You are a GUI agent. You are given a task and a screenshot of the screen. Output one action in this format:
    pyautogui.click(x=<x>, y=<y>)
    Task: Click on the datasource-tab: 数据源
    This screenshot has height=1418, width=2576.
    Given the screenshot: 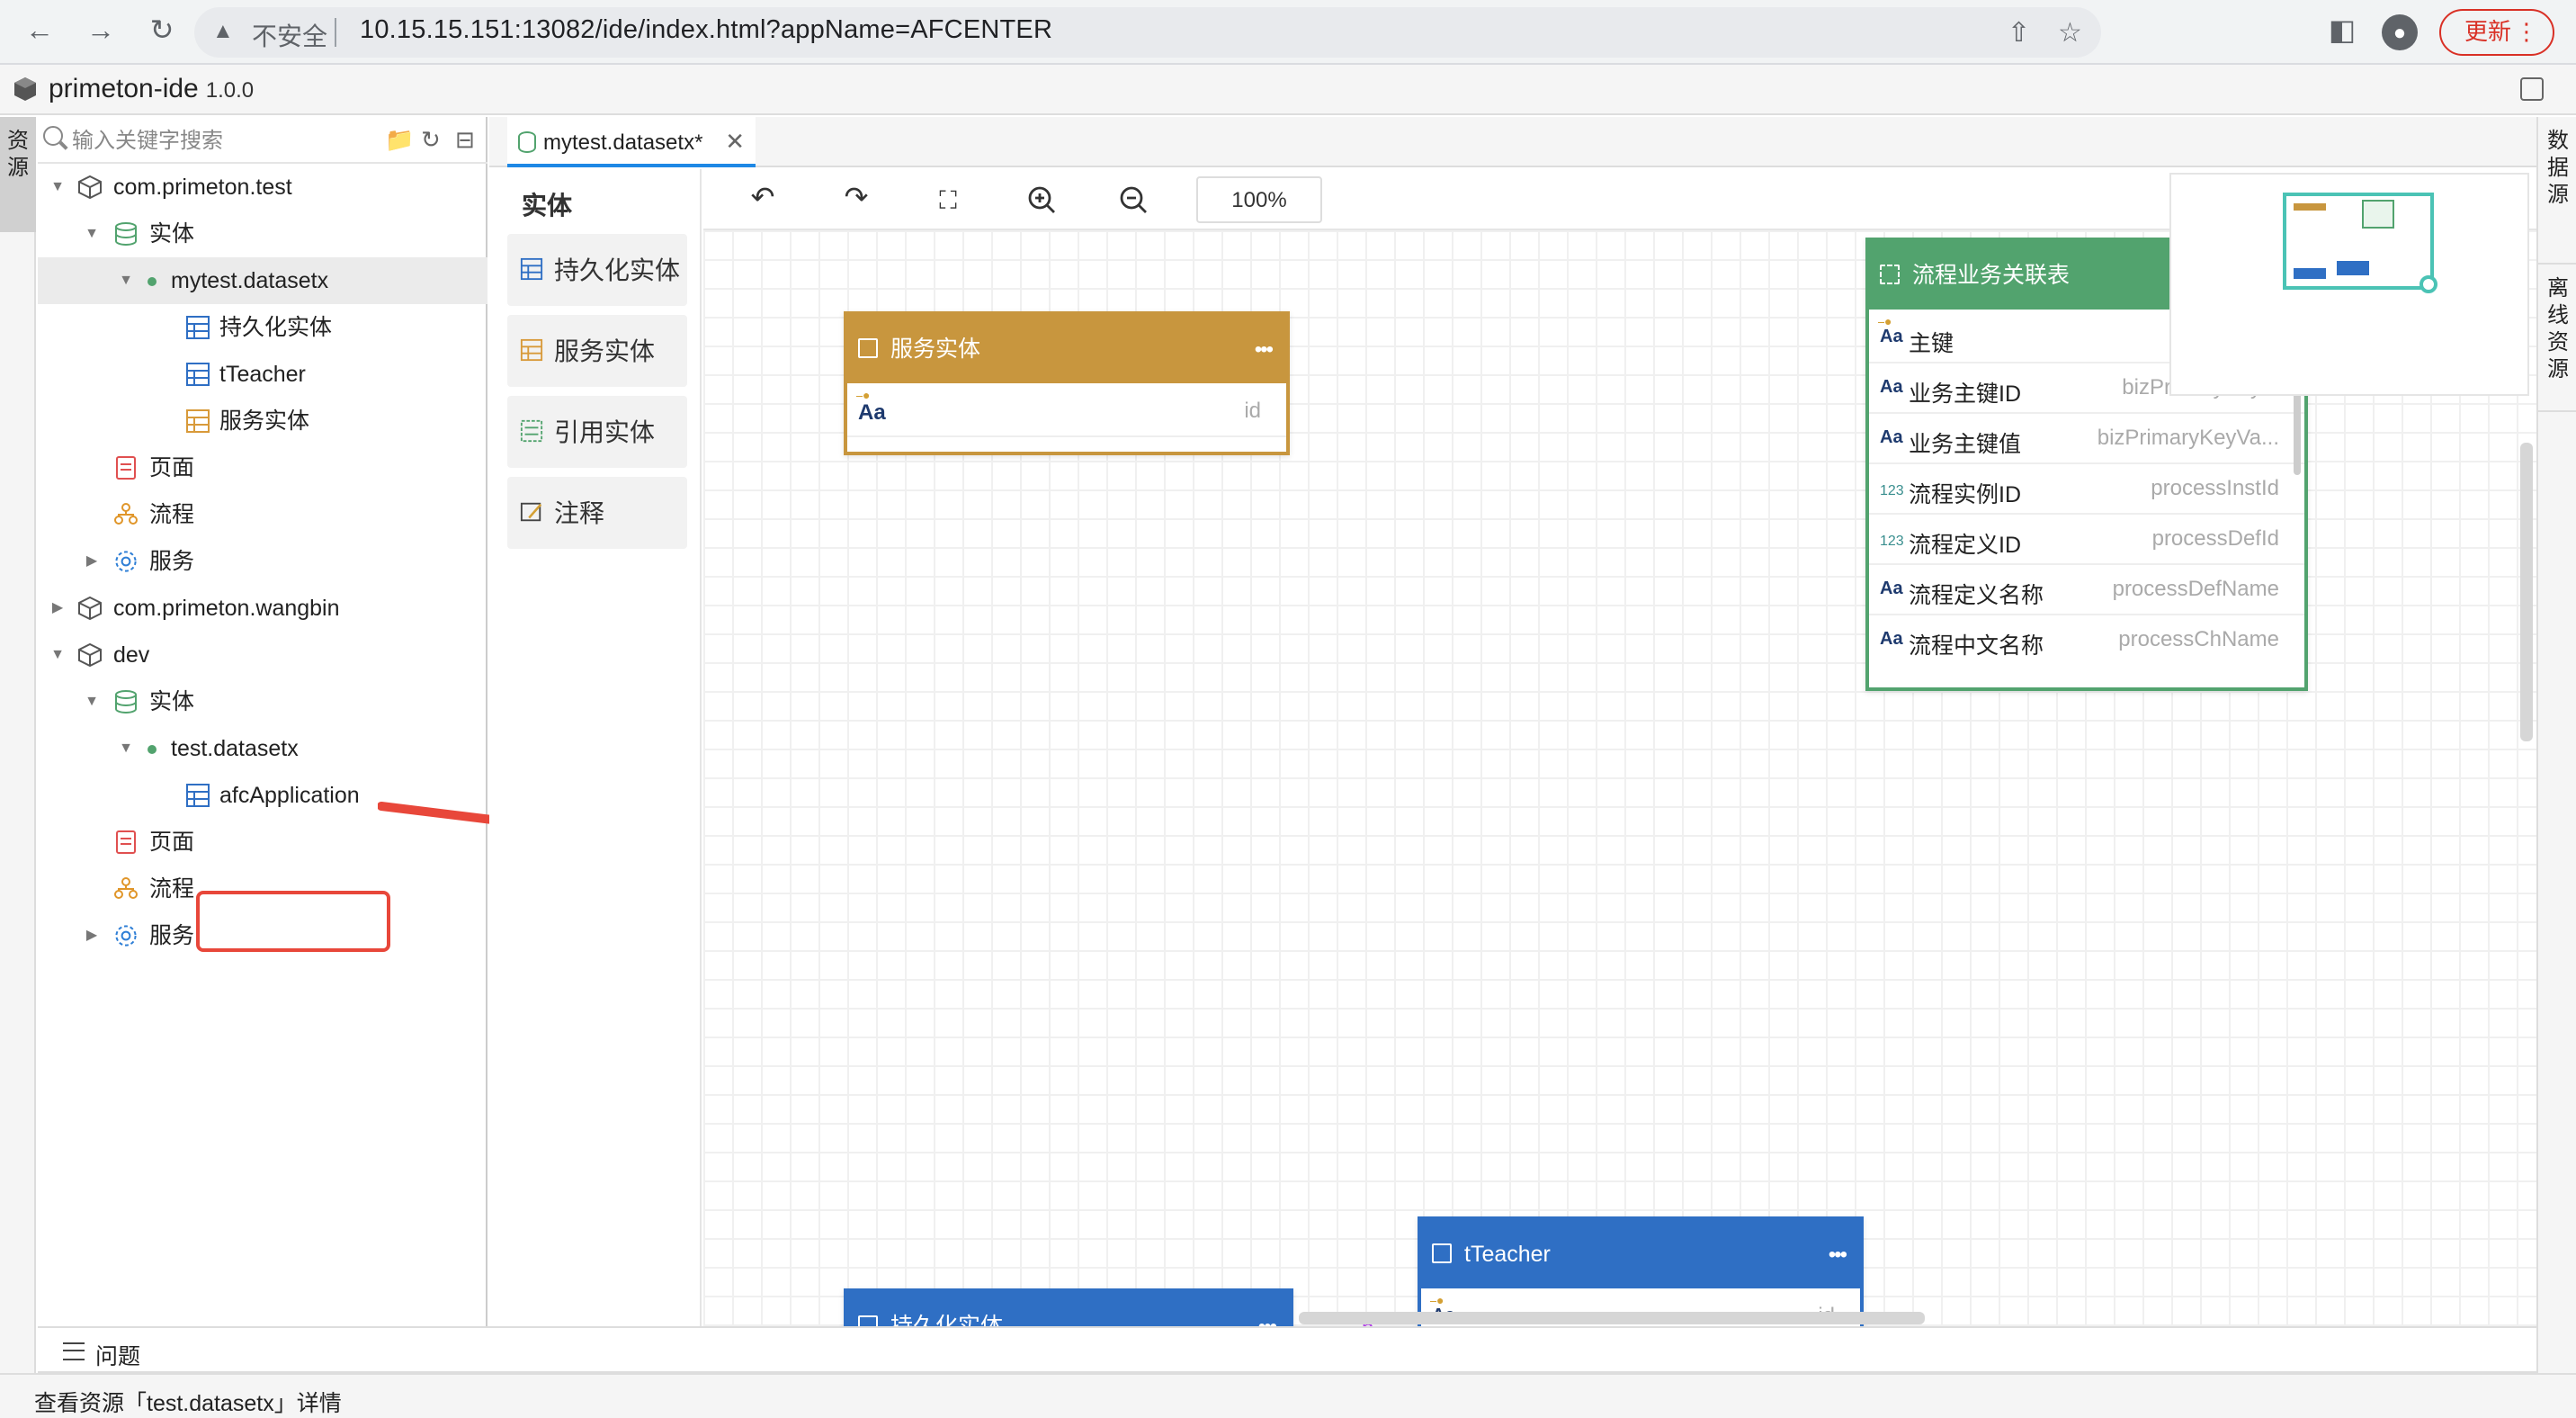 What is the action you would take?
    pyautogui.click(x=2557, y=191)
    